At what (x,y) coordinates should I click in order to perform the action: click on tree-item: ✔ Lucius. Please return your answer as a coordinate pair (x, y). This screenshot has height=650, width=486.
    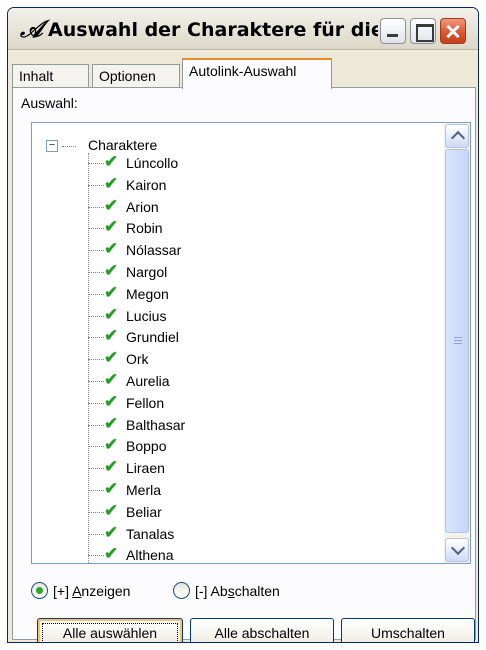
    Looking at the image, I should click on (258, 315).